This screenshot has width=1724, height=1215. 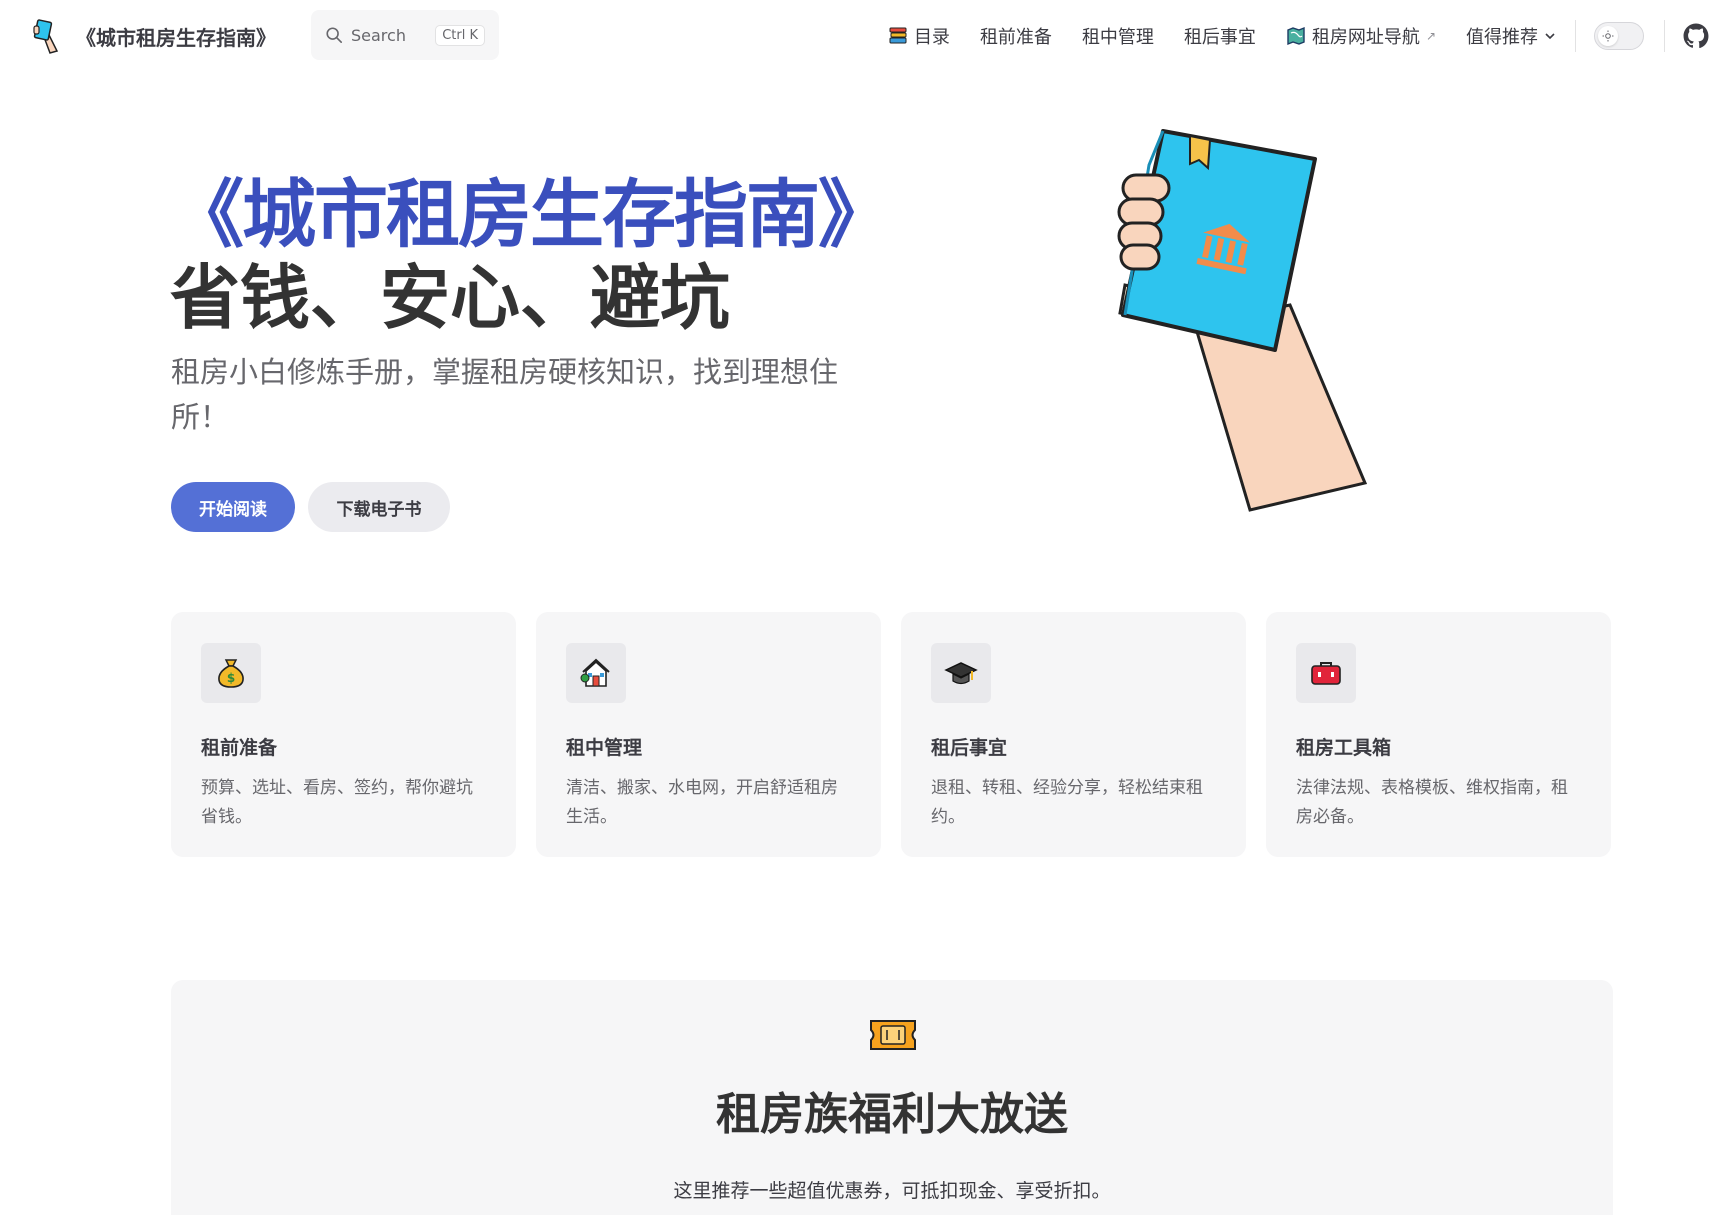 I want to click on nav-link-toc: 目录, so click(x=919, y=36).